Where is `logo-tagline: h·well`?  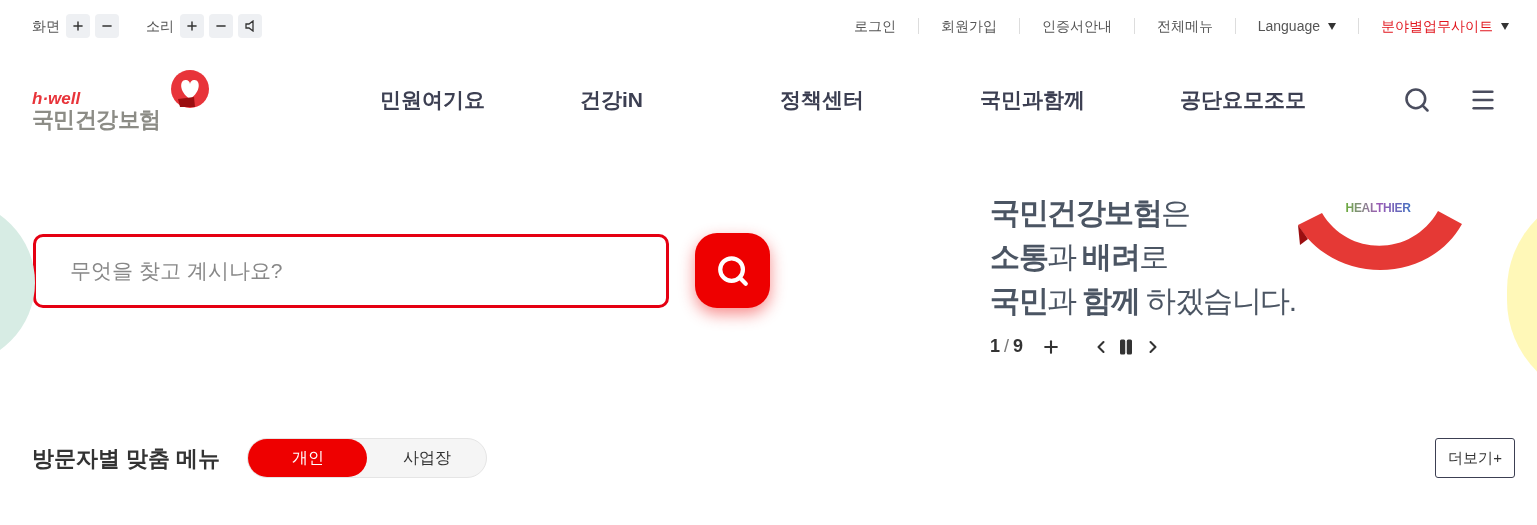
logo-tagline: h·well is located at coordinates (57, 99).